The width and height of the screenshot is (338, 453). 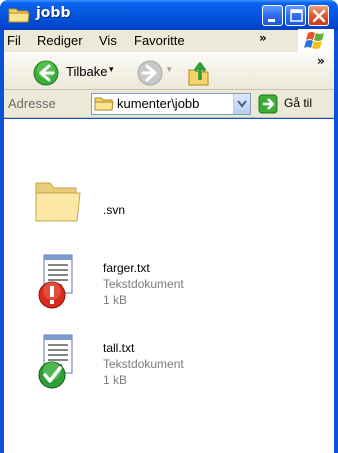 I want to click on menu-view: Vis, so click(x=108, y=40).